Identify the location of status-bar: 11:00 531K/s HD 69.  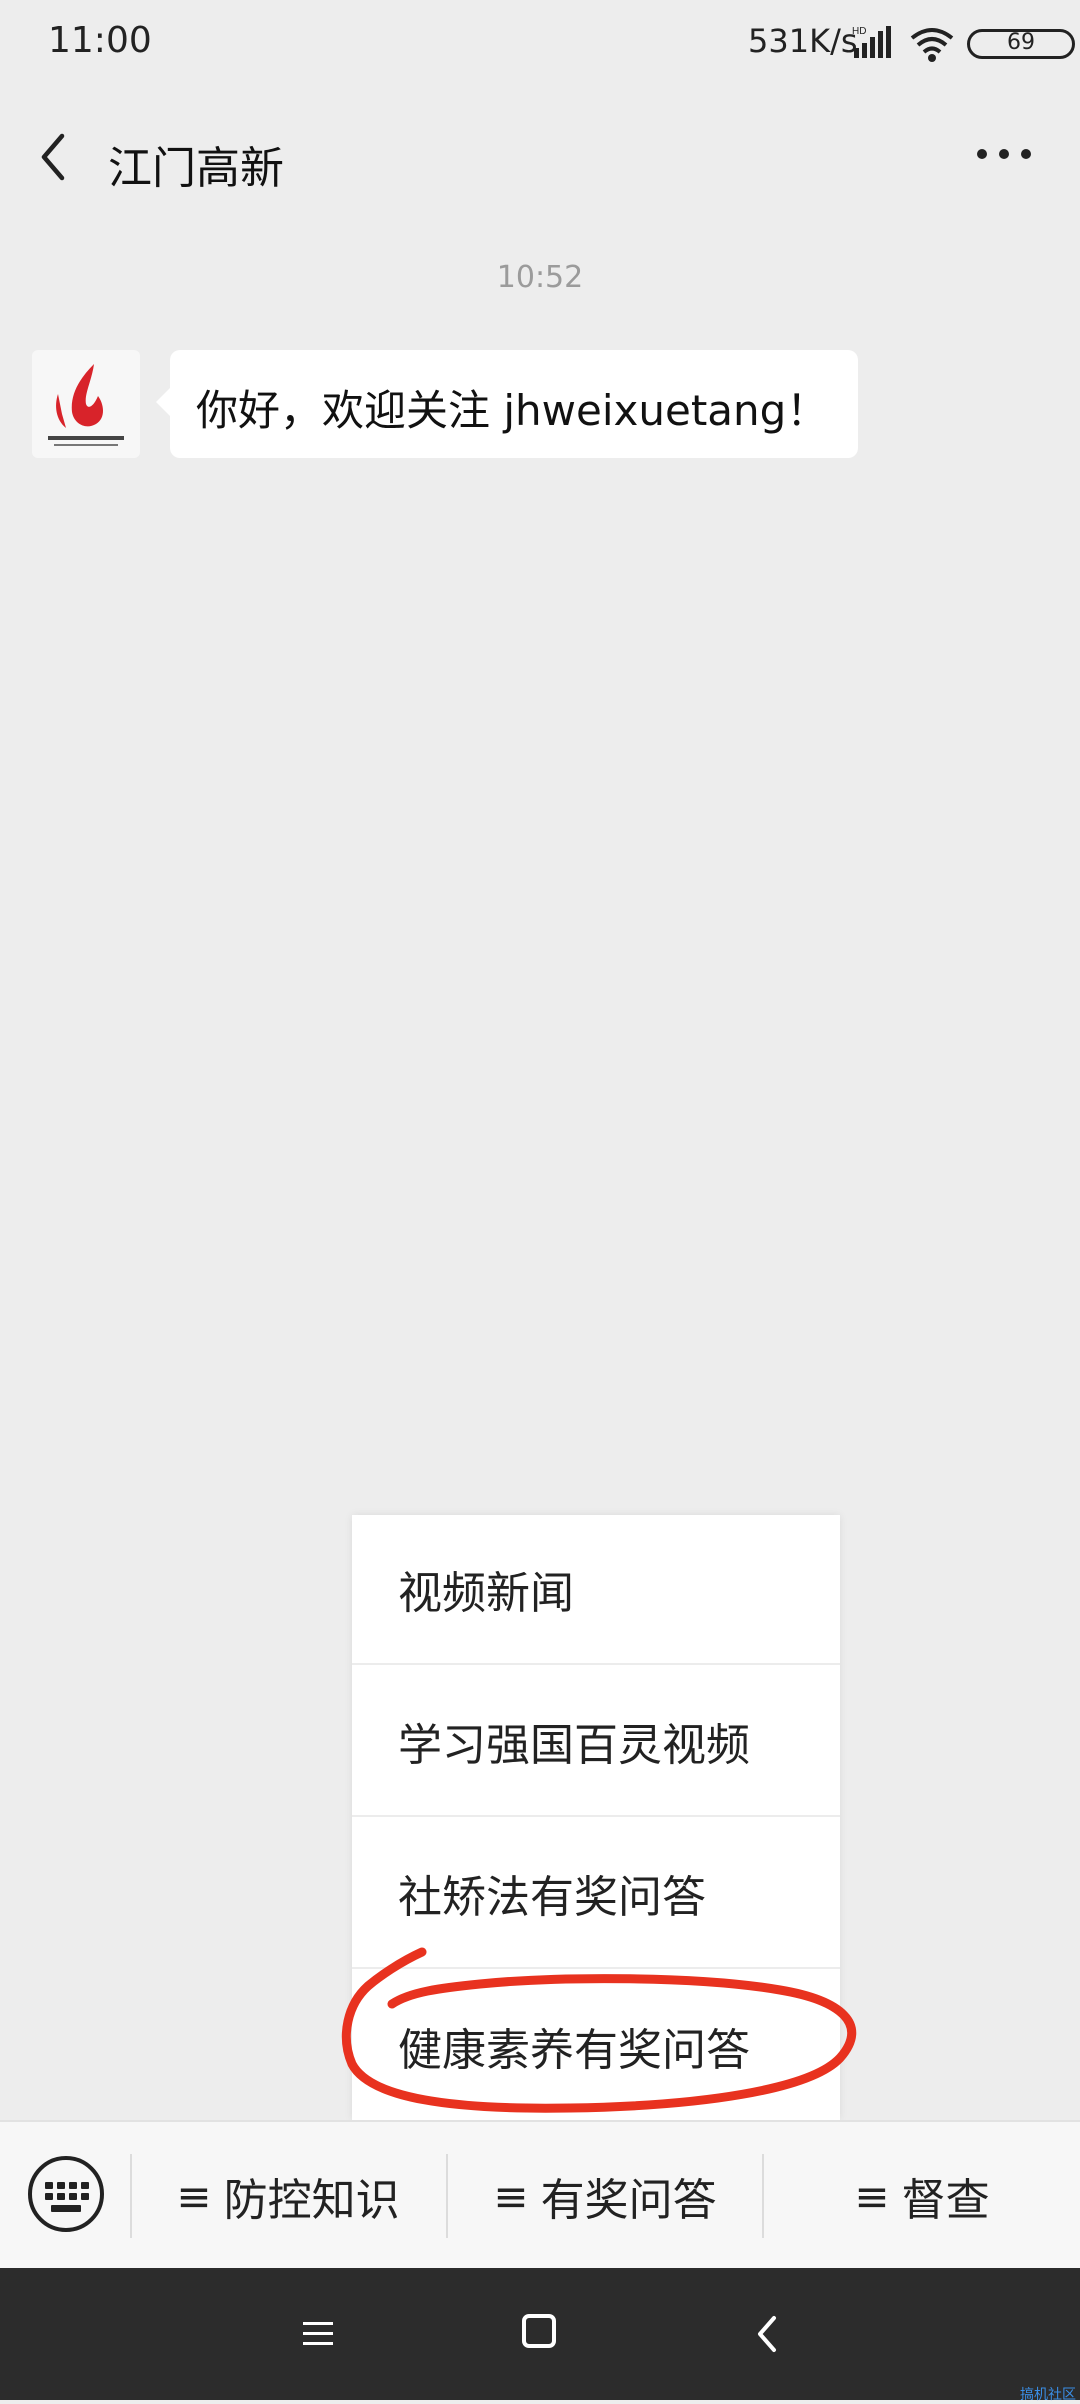
(540, 46).